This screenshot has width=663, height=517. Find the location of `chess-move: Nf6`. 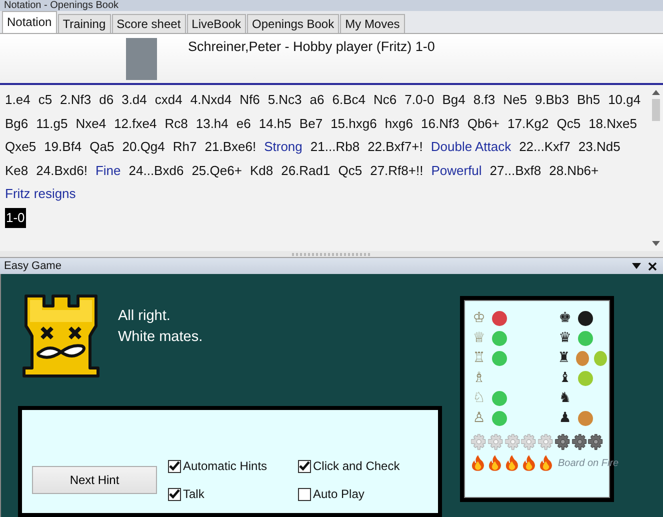

chess-move: Nf6 is located at coordinates (250, 100).